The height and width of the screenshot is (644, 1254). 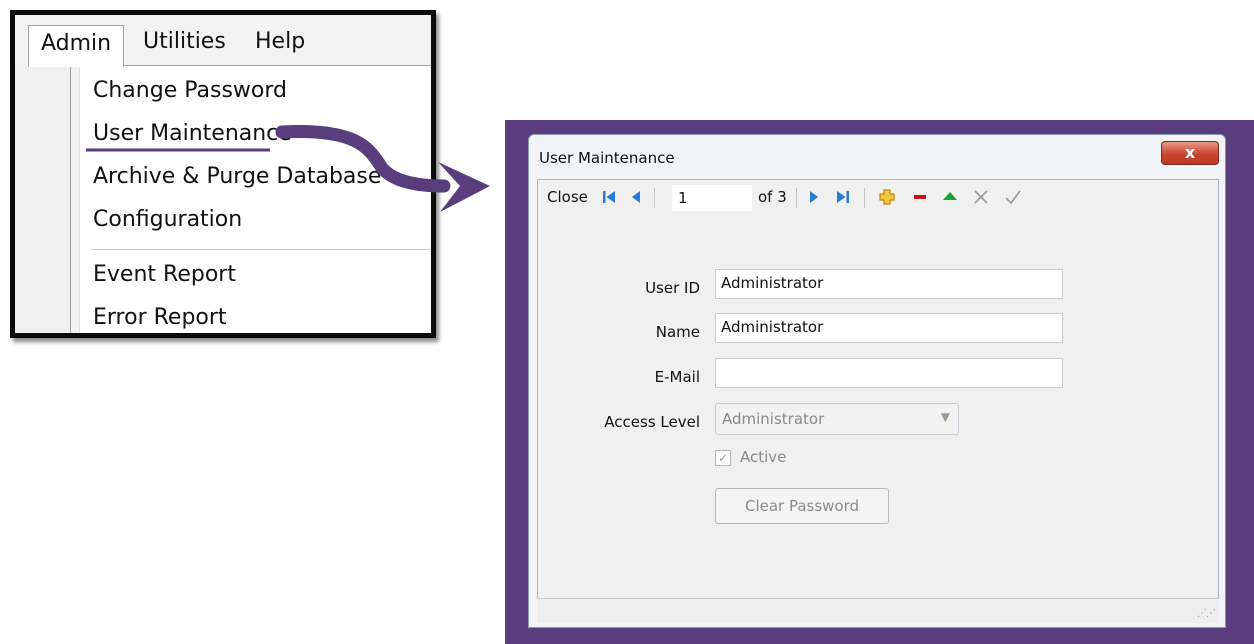 What do you see at coordinates (920, 197) in the screenshot?
I see `delete-record-icon` at bounding box center [920, 197].